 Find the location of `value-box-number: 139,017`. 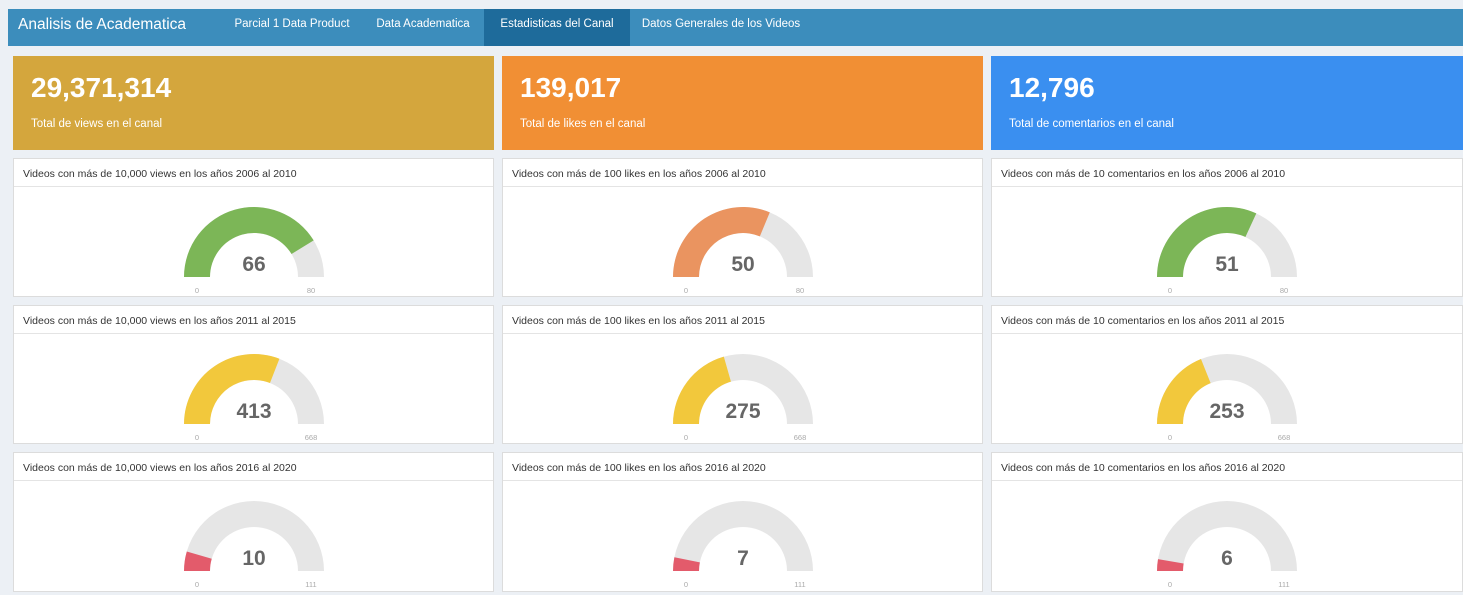

value-box-number: 139,017 is located at coordinates (571, 87).